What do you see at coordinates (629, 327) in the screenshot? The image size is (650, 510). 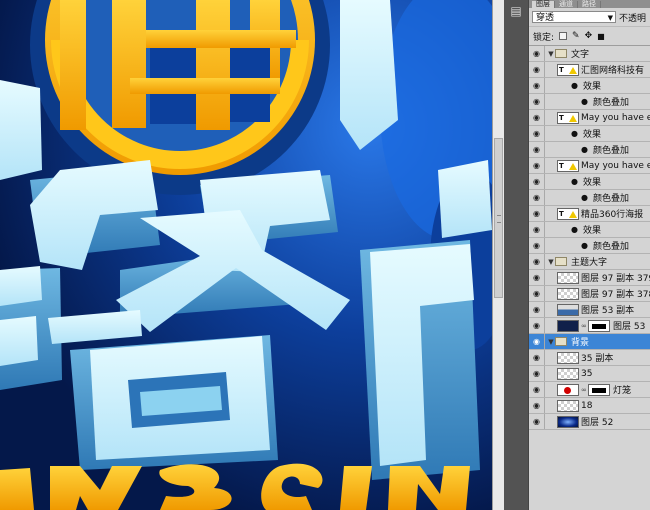 I see `layer-name: 图层 53` at bounding box center [629, 327].